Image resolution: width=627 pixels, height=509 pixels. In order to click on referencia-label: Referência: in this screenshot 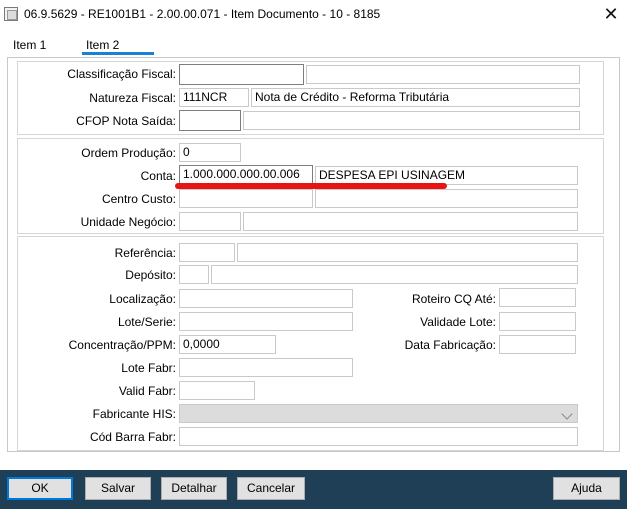, I will do `click(145, 253)`.